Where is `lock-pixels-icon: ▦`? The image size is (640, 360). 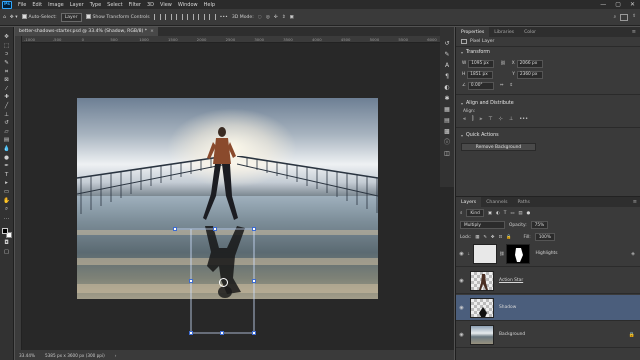
lock-pixels-icon: ▦ is located at coordinates (477, 237).